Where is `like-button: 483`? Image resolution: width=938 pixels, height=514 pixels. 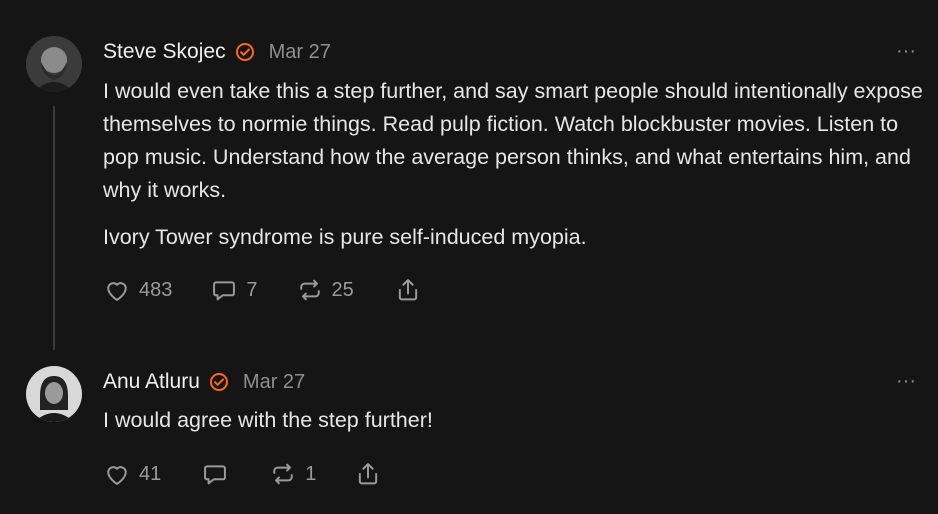 like-button: 483 is located at coordinates (137, 290).